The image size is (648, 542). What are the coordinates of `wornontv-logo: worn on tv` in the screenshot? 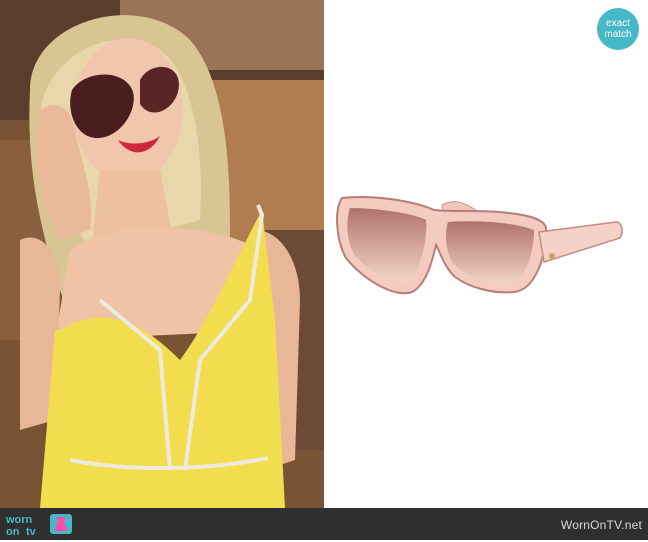 It's located at (45, 524).